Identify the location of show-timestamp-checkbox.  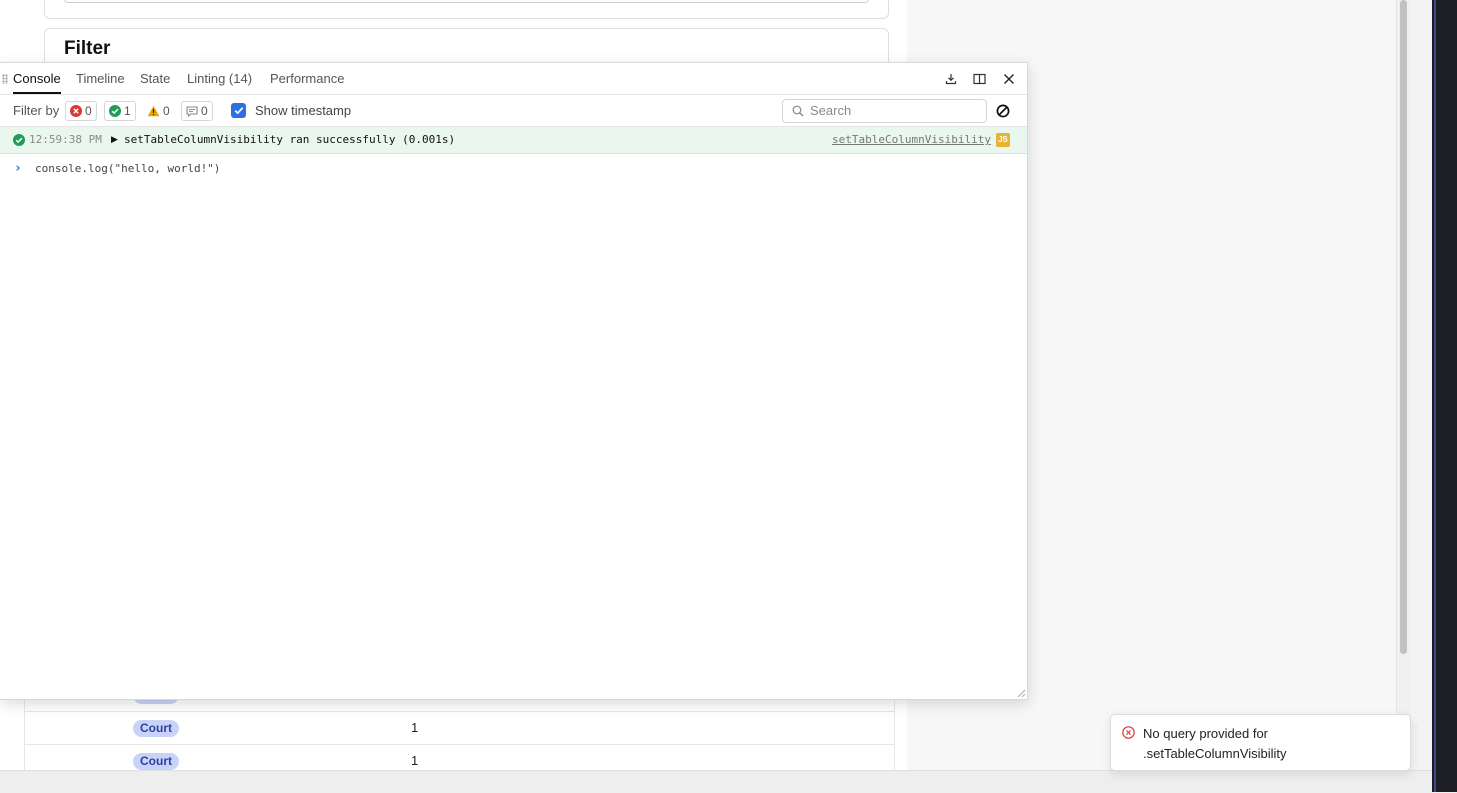
(238, 110).